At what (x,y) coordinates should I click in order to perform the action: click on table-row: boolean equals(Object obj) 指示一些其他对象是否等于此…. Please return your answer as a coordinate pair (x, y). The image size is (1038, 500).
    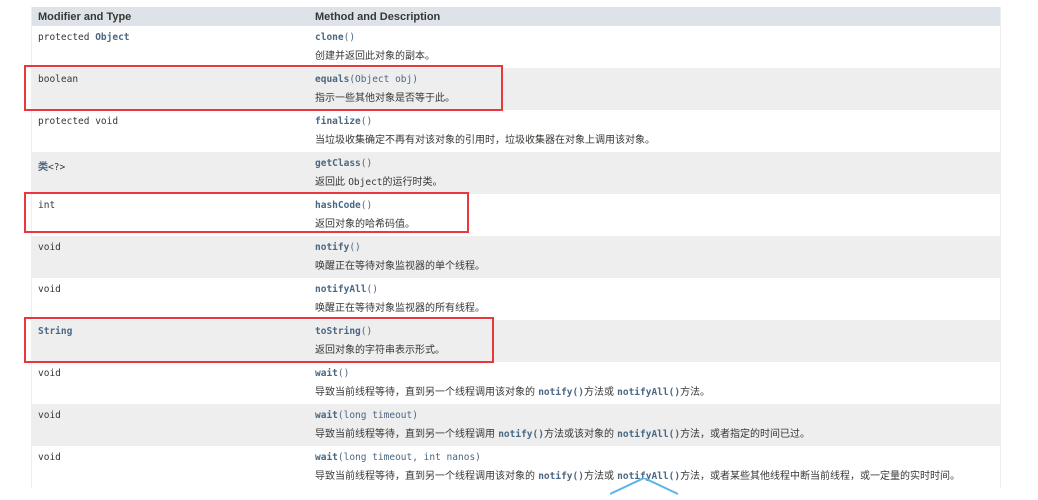
    Looking at the image, I should click on (516, 89).